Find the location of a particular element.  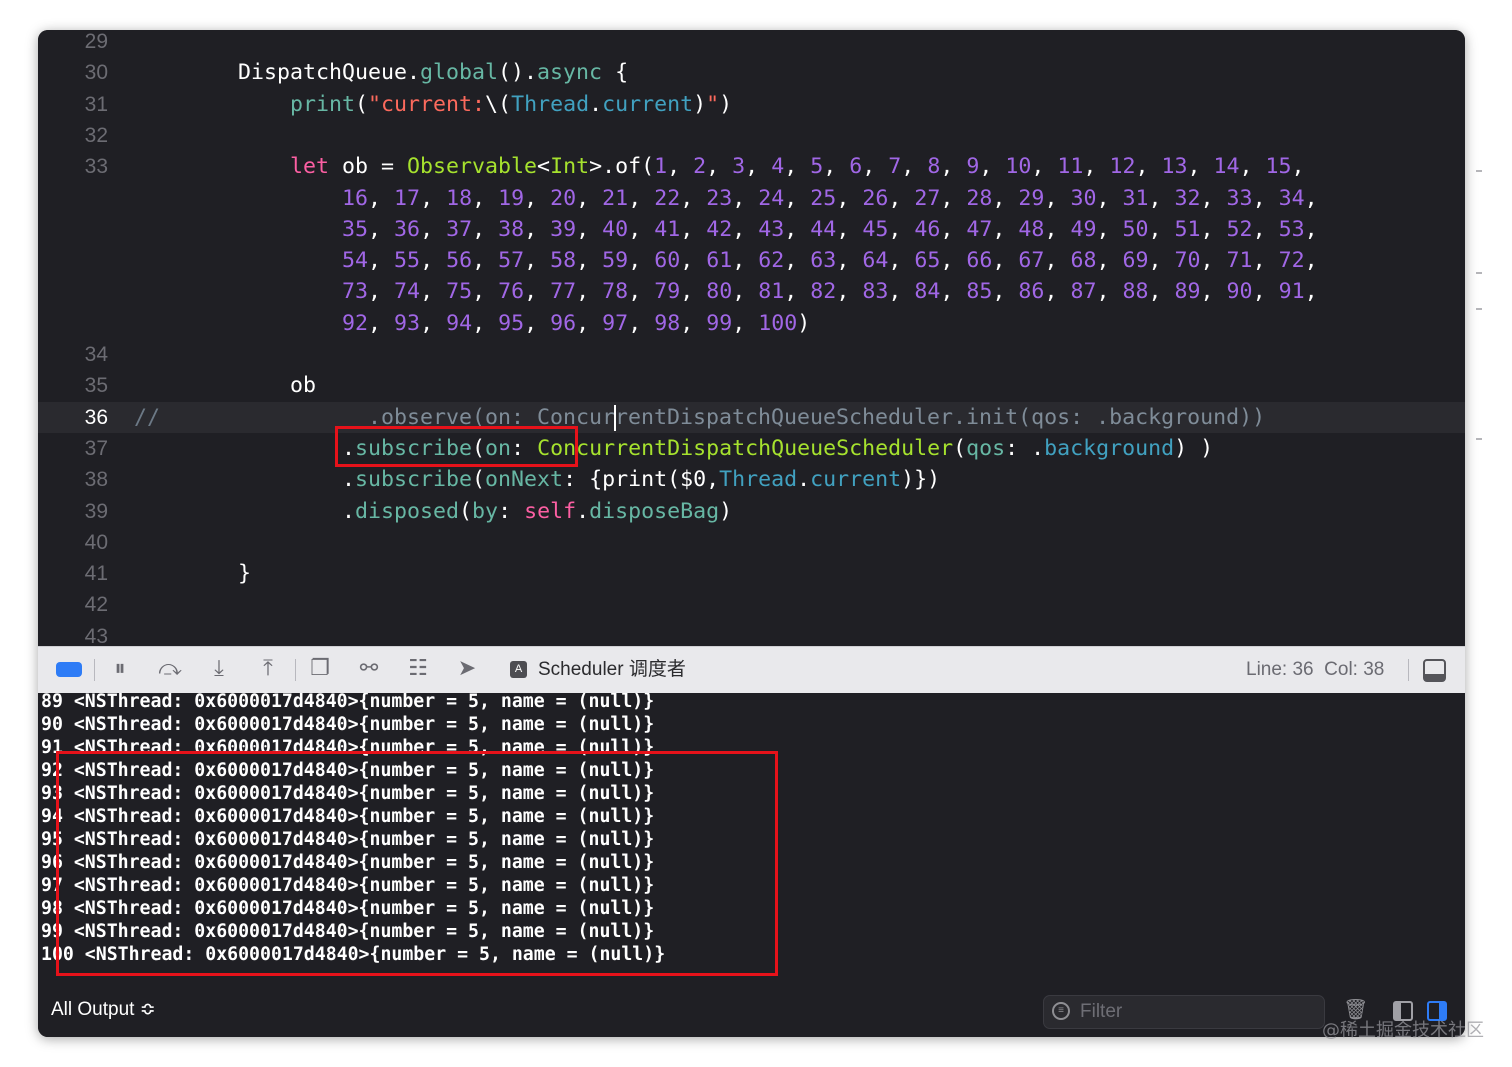

code-text: } is located at coordinates (192, 573).